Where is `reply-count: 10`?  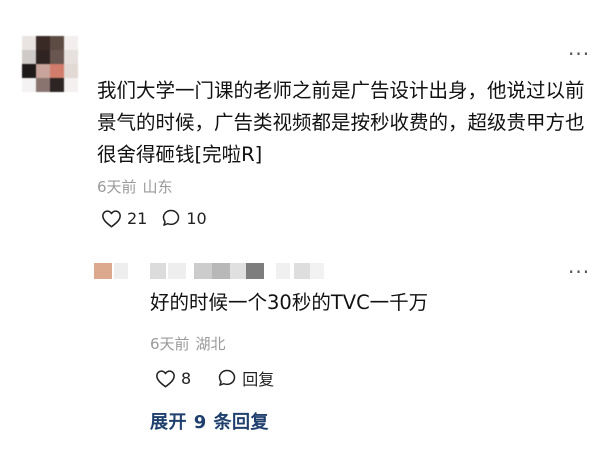
reply-count: 10 is located at coordinates (196, 218).